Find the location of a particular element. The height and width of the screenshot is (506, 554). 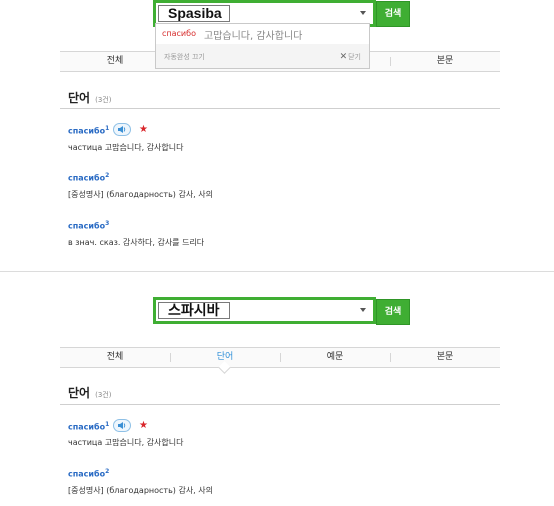

entry-superscript: 3 is located at coordinates (107, 223).